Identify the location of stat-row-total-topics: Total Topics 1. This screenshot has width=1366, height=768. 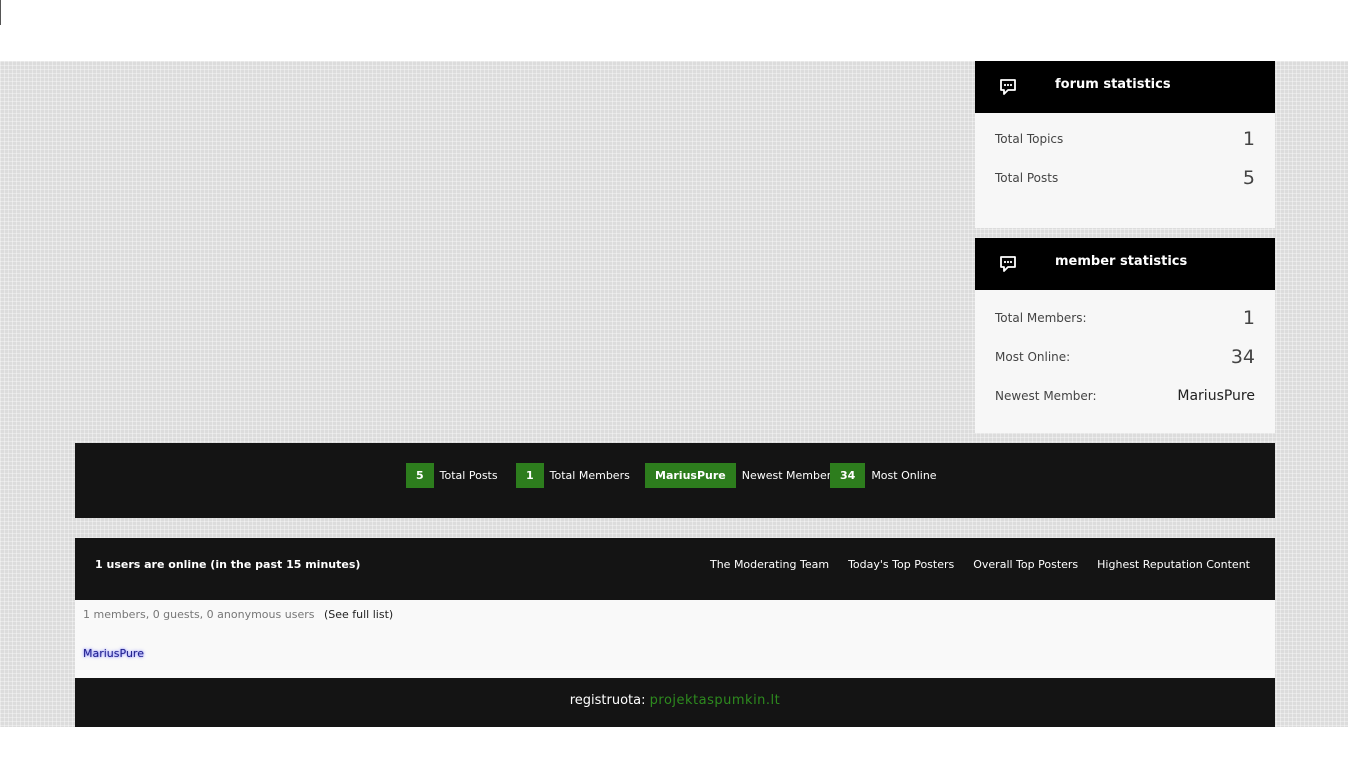
(1125, 139).